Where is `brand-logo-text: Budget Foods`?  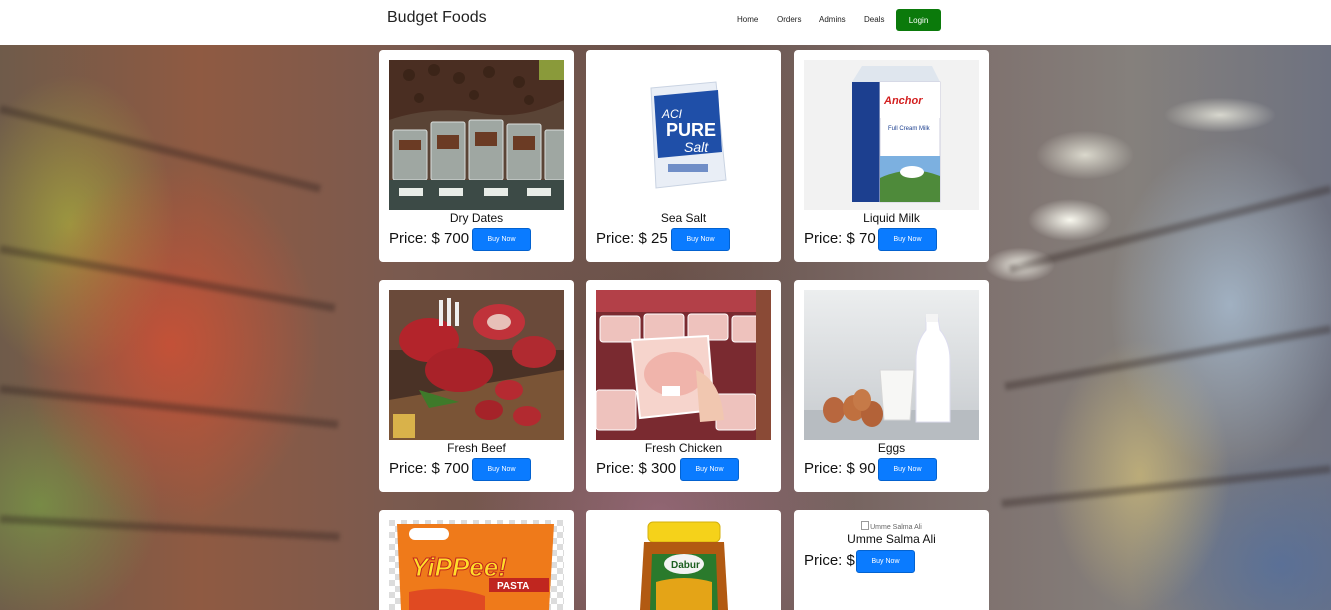 brand-logo-text: Budget Foods is located at coordinates (437, 18).